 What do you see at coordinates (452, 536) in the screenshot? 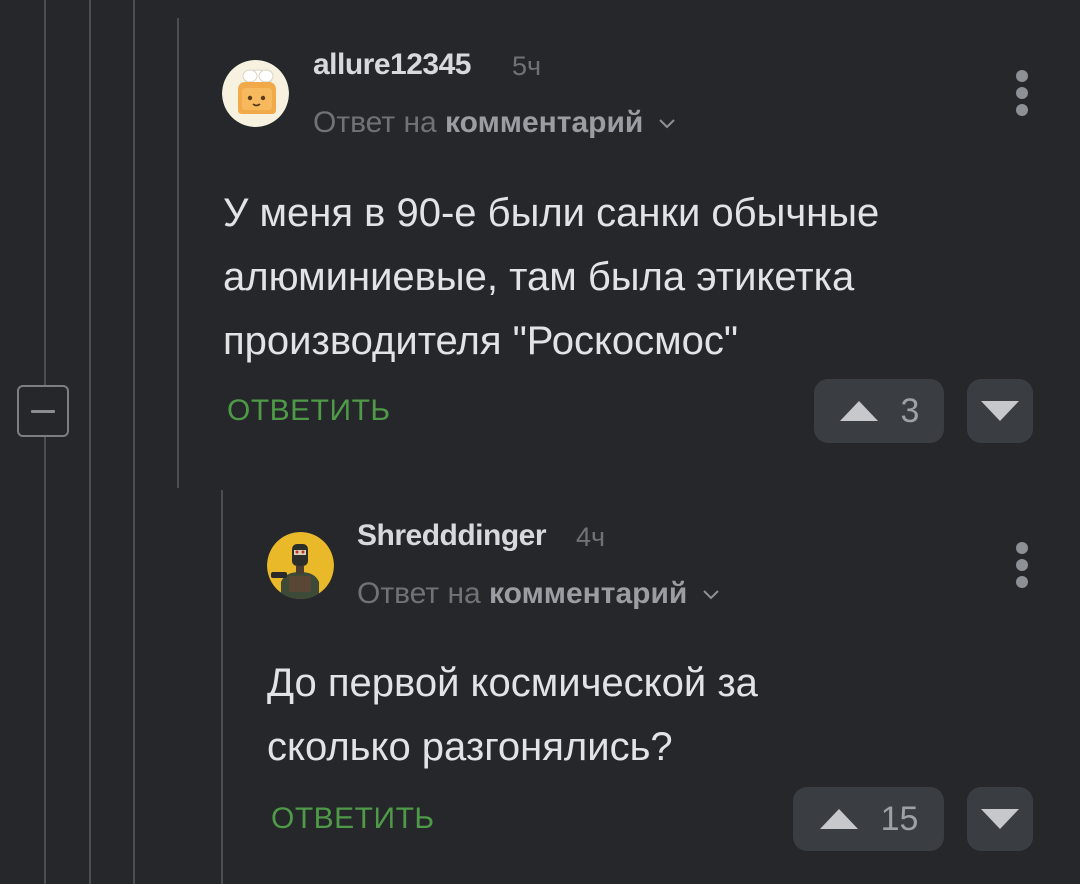
I see `comment-author: Shredddinger` at bounding box center [452, 536].